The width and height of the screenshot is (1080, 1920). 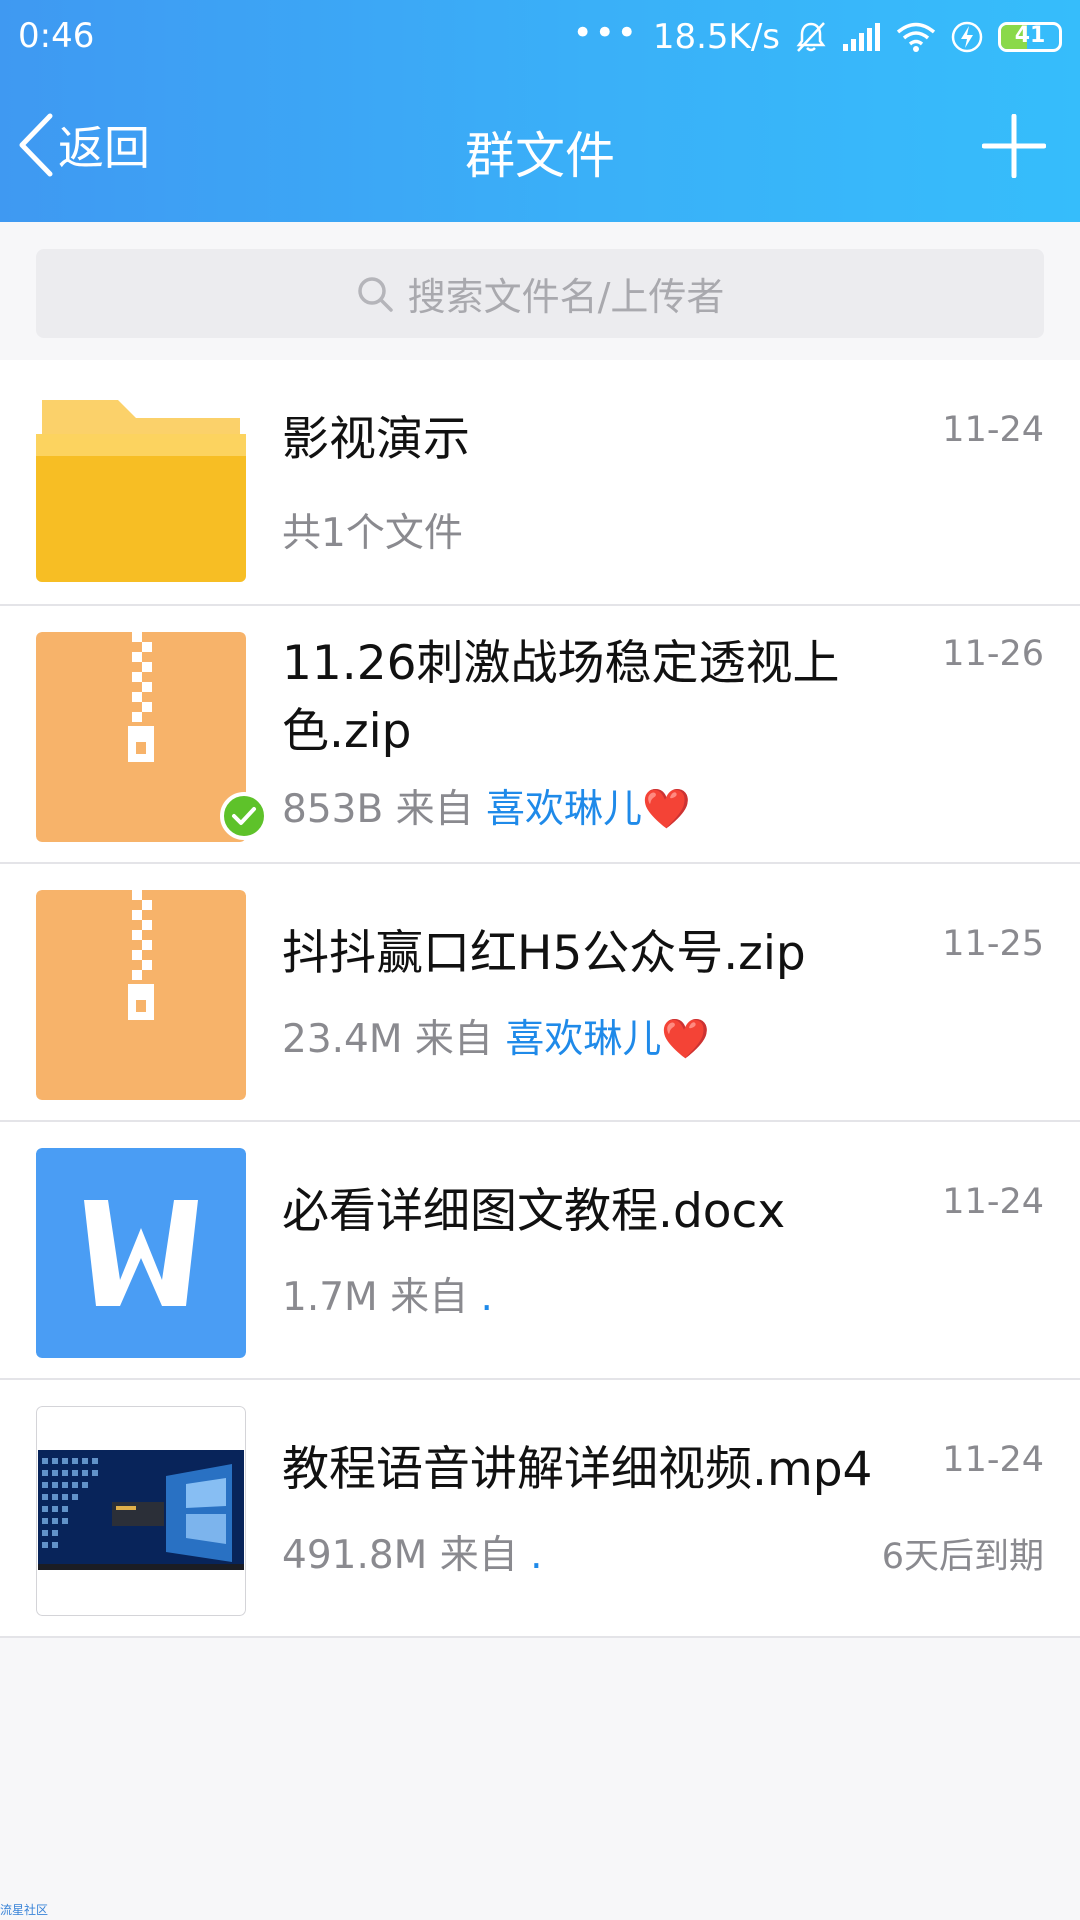 I want to click on battery-icon: 41, so click(x=1030, y=37).